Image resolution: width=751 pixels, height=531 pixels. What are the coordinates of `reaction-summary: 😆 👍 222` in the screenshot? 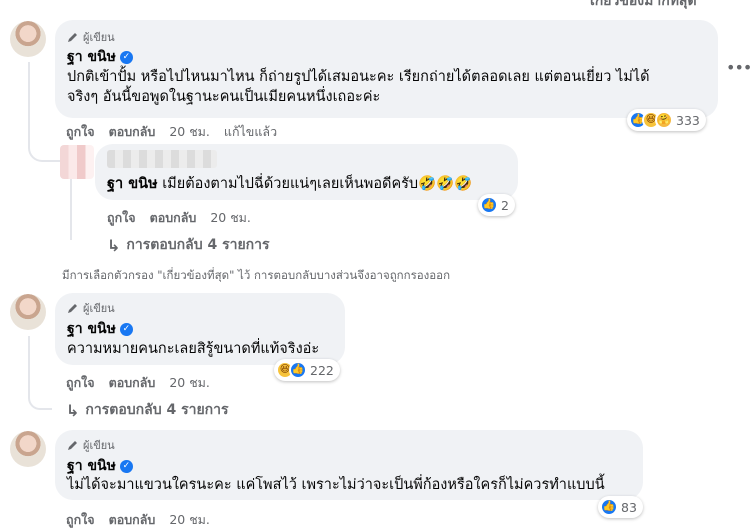 It's located at (307, 370).